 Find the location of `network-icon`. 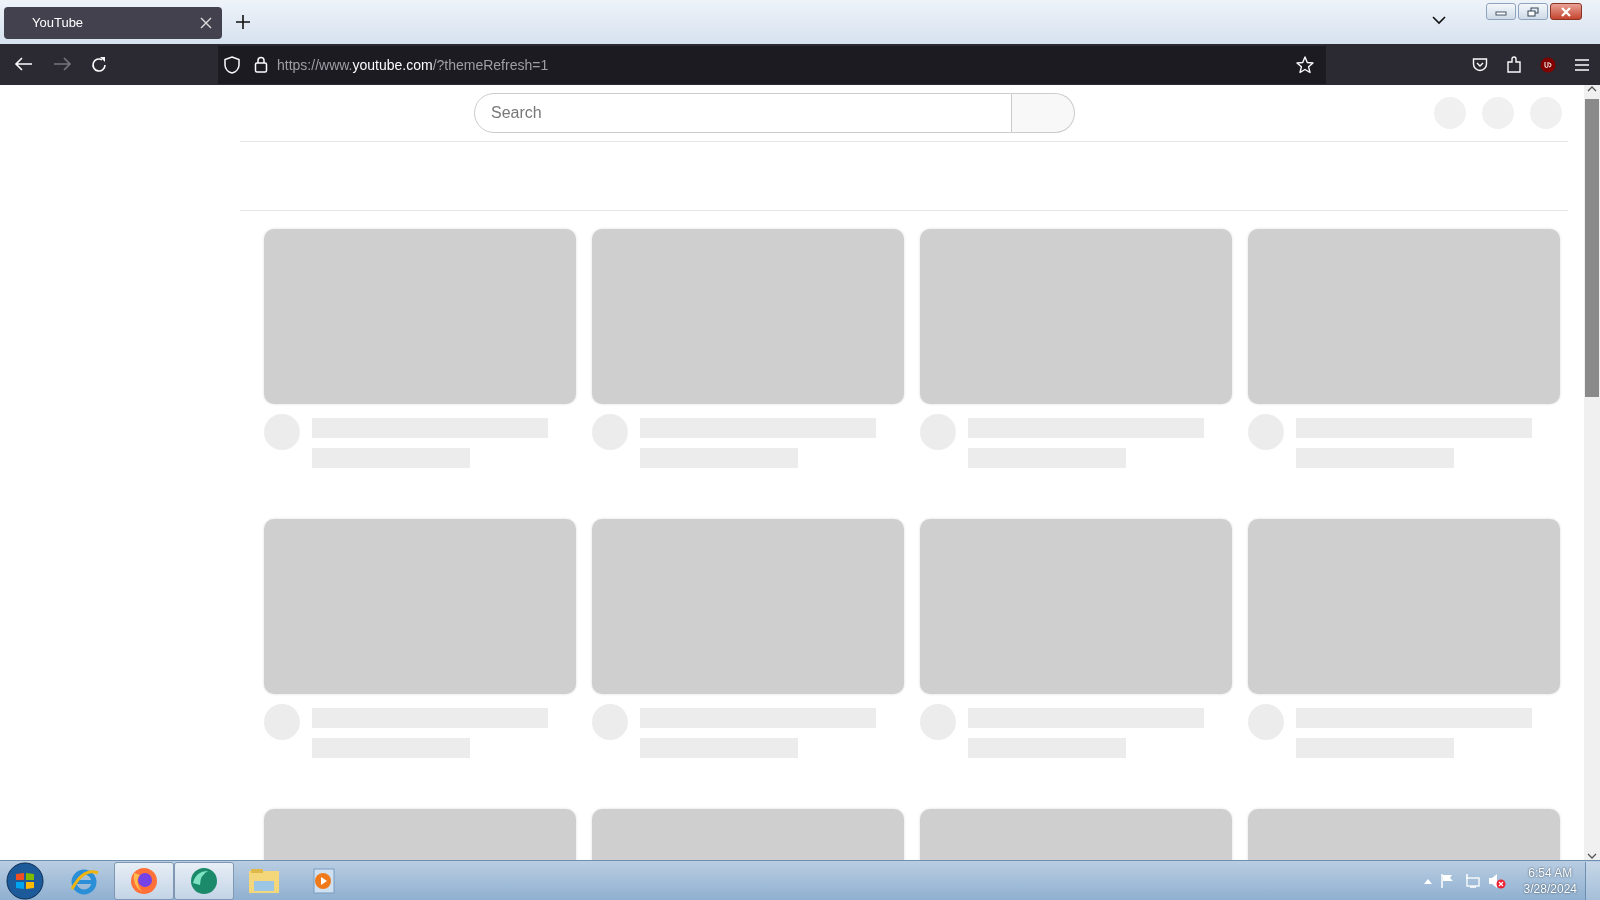

network-icon is located at coordinates (1471, 880).